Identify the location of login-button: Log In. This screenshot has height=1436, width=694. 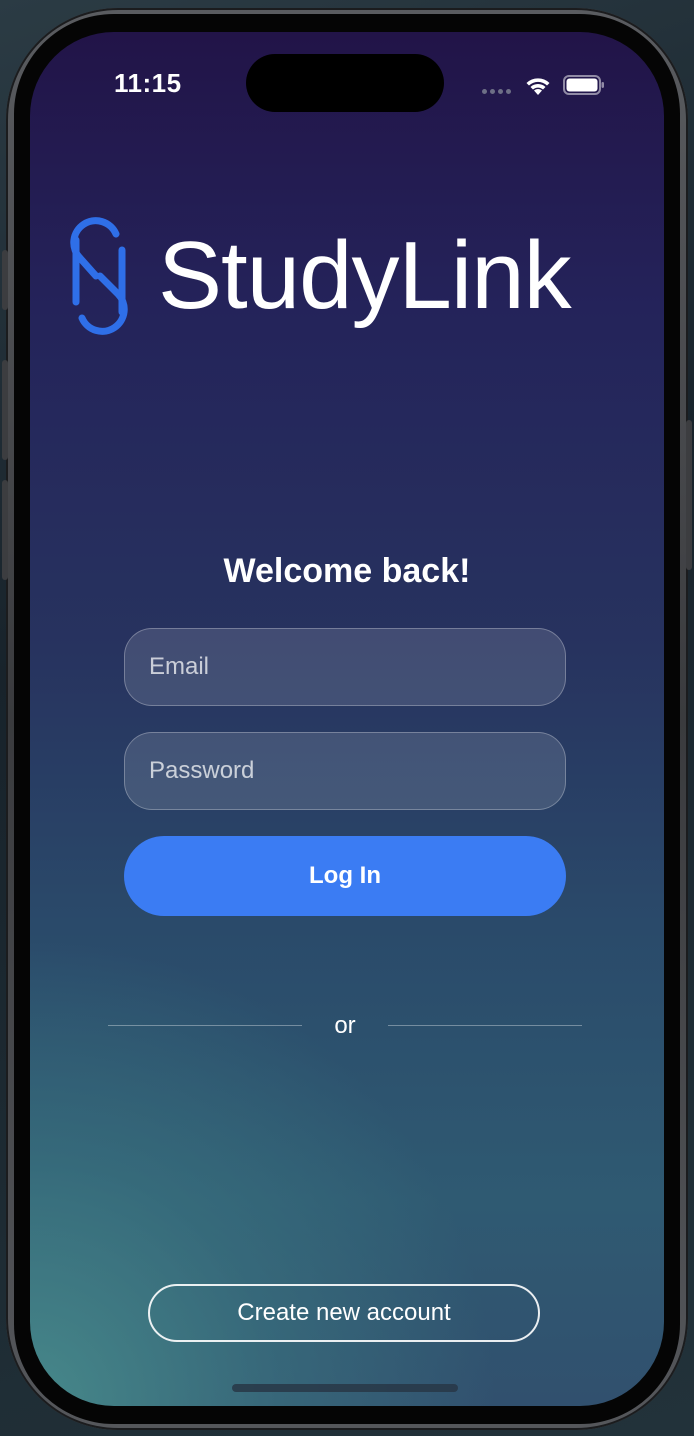
(345, 876).